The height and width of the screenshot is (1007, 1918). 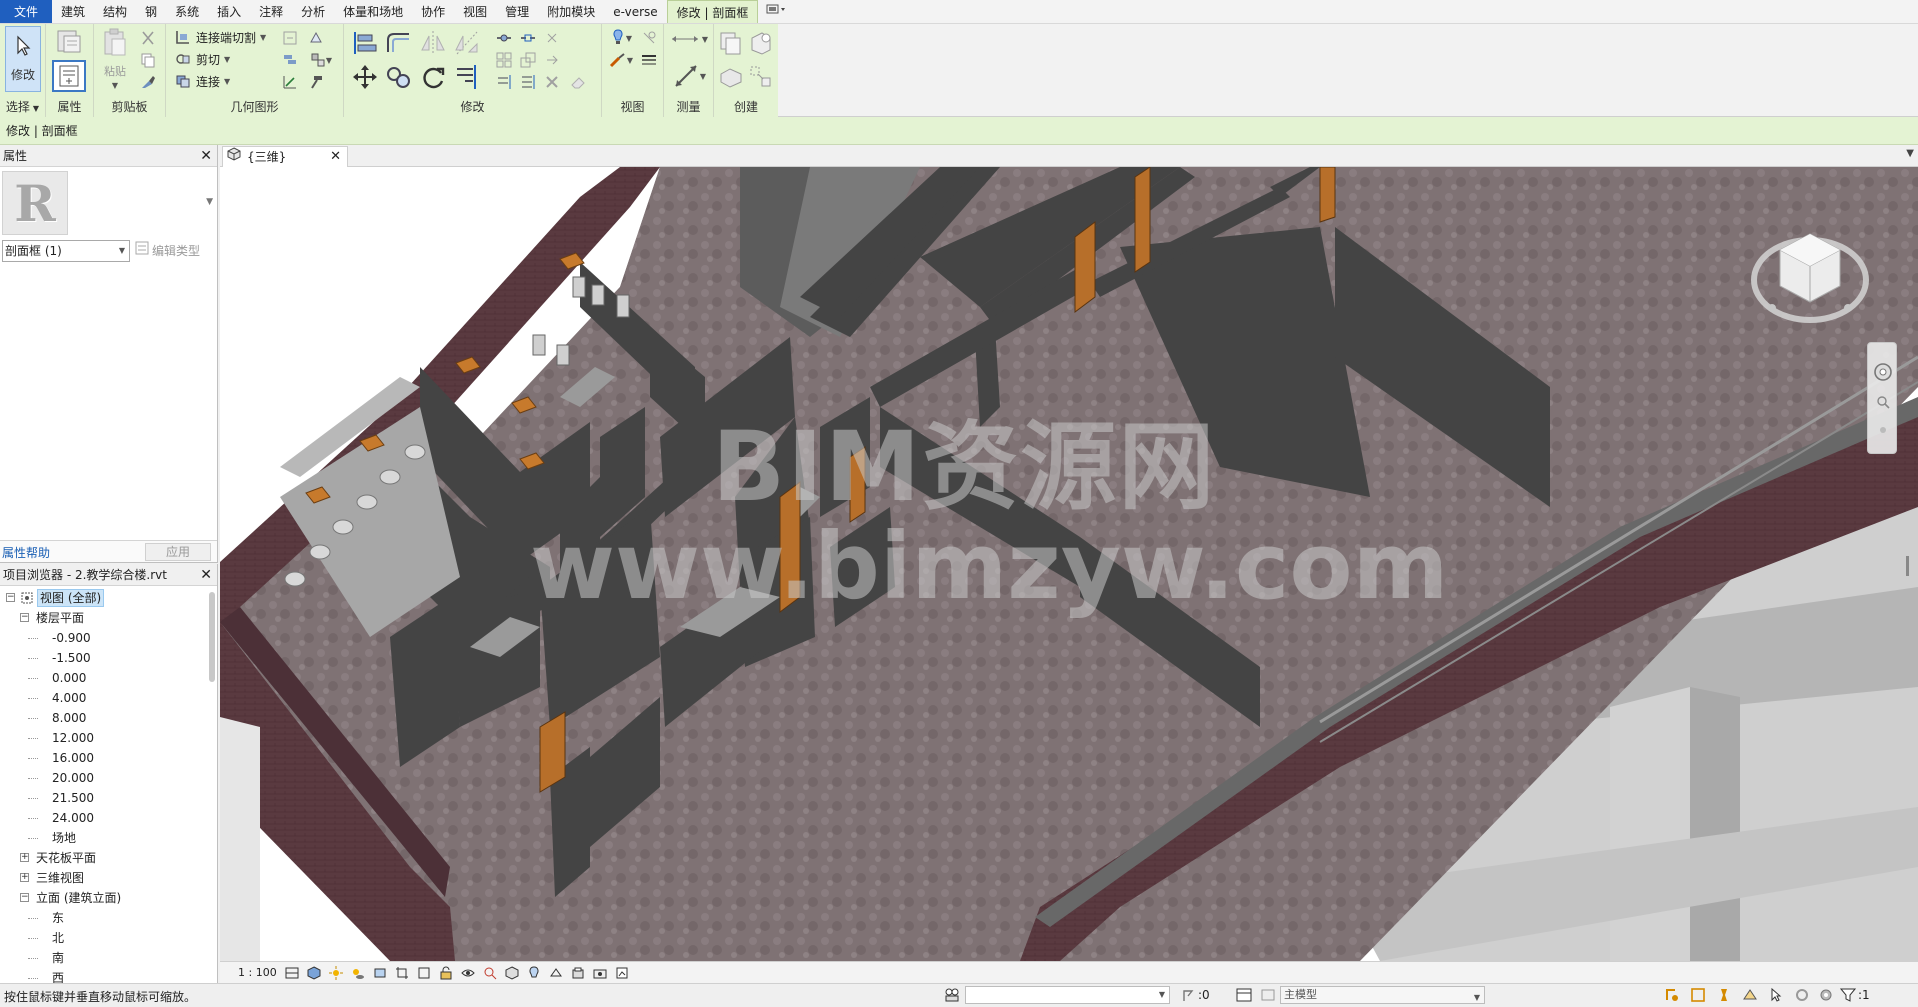 I want to click on trim-single-icon, so click(x=504, y=82).